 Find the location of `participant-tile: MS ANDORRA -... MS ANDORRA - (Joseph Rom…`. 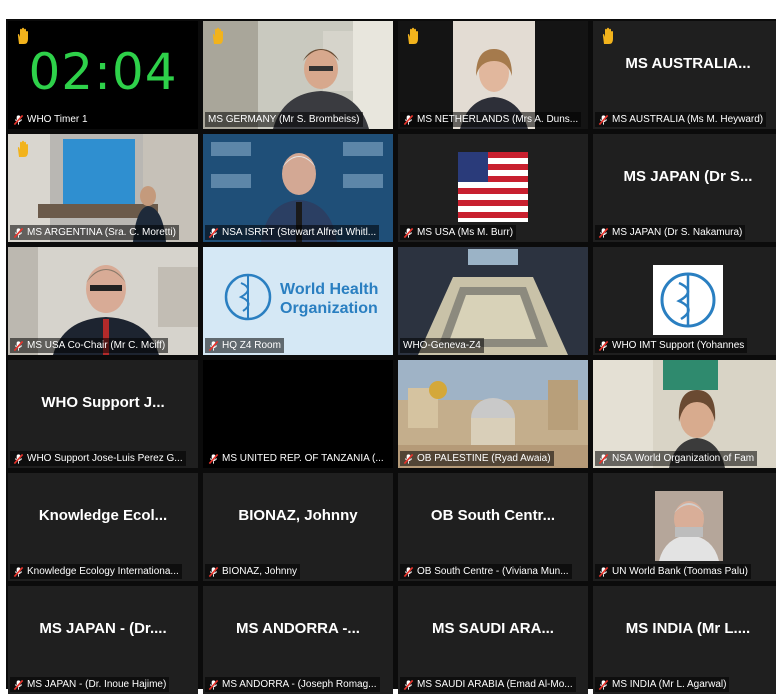

participant-tile: MS ANDORRA -... MS ANDORRA - (Joseph Rom… is located at coordinates (298, 640).